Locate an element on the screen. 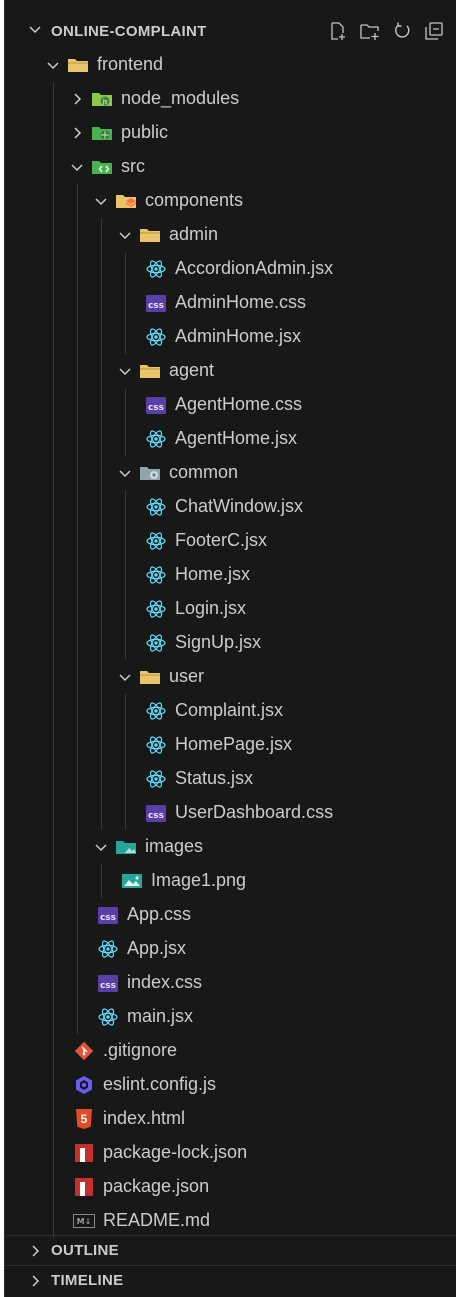  tree-folder-row: frontend is located at coordinates (230, 65).